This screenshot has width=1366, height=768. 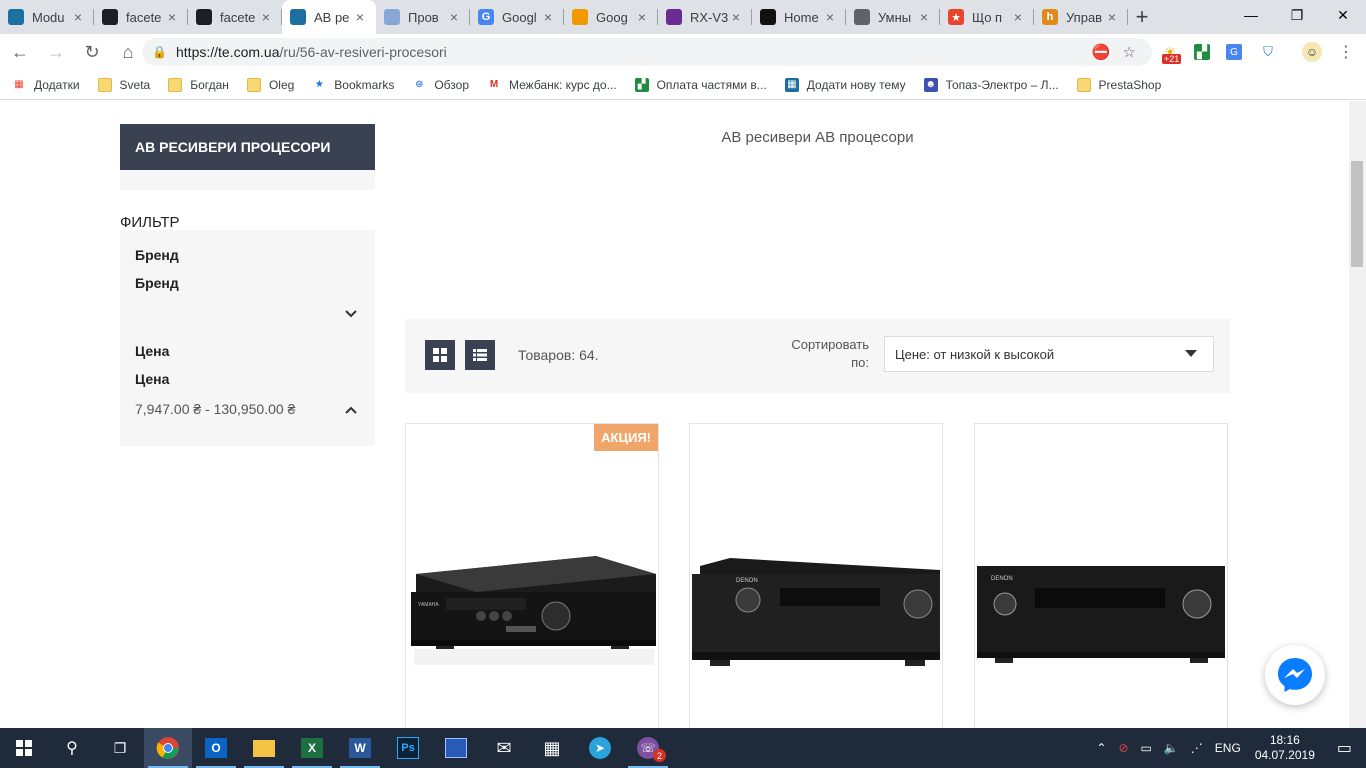 I want to click on bookmark-star-icon: ☆, so click(x=1129, y=52).